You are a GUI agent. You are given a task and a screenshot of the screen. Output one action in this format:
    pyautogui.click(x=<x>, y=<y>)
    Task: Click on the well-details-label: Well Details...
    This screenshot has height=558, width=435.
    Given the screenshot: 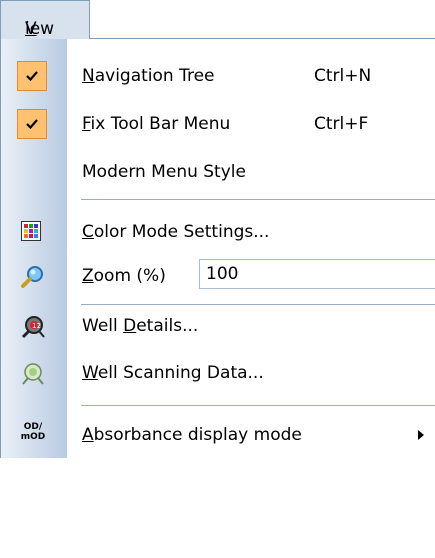 What is the action you would take?
    pyautogui.click(x=140, y=326)
    